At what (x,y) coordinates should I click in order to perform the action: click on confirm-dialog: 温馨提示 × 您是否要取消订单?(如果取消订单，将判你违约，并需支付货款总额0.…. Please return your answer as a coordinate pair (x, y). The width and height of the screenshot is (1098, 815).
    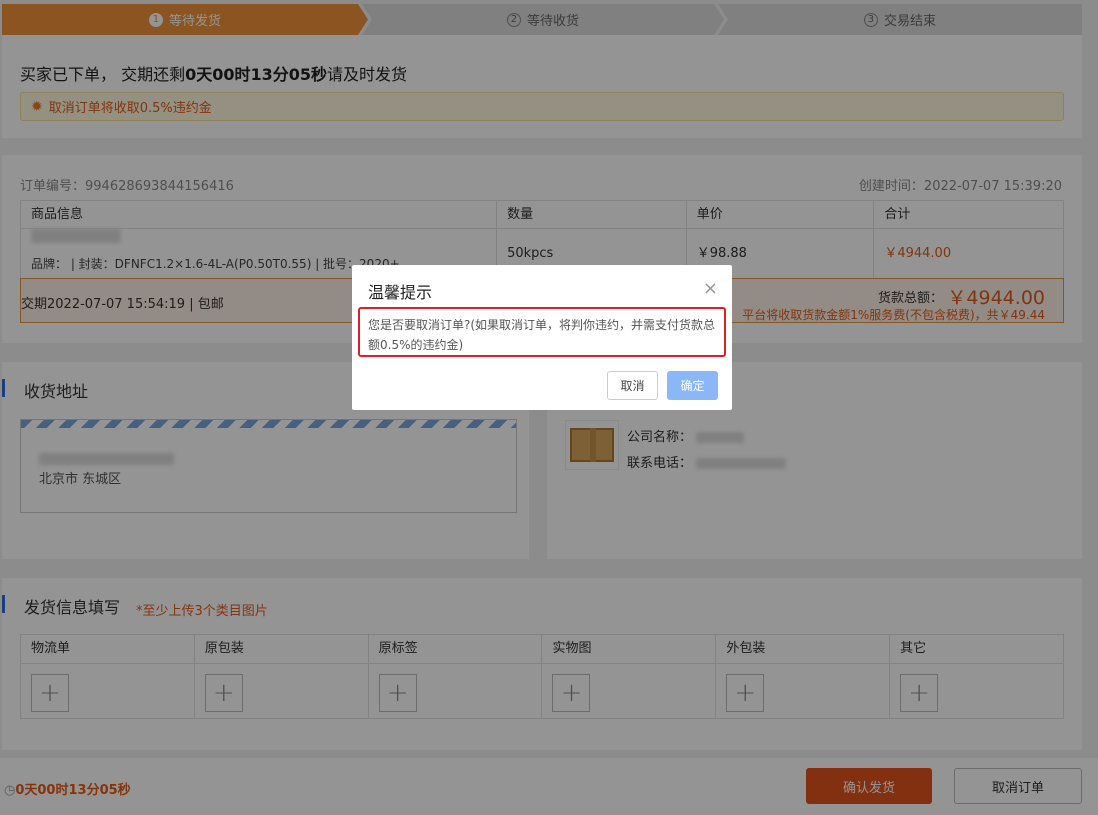
    Looking at the image, I should click on (542, 337).